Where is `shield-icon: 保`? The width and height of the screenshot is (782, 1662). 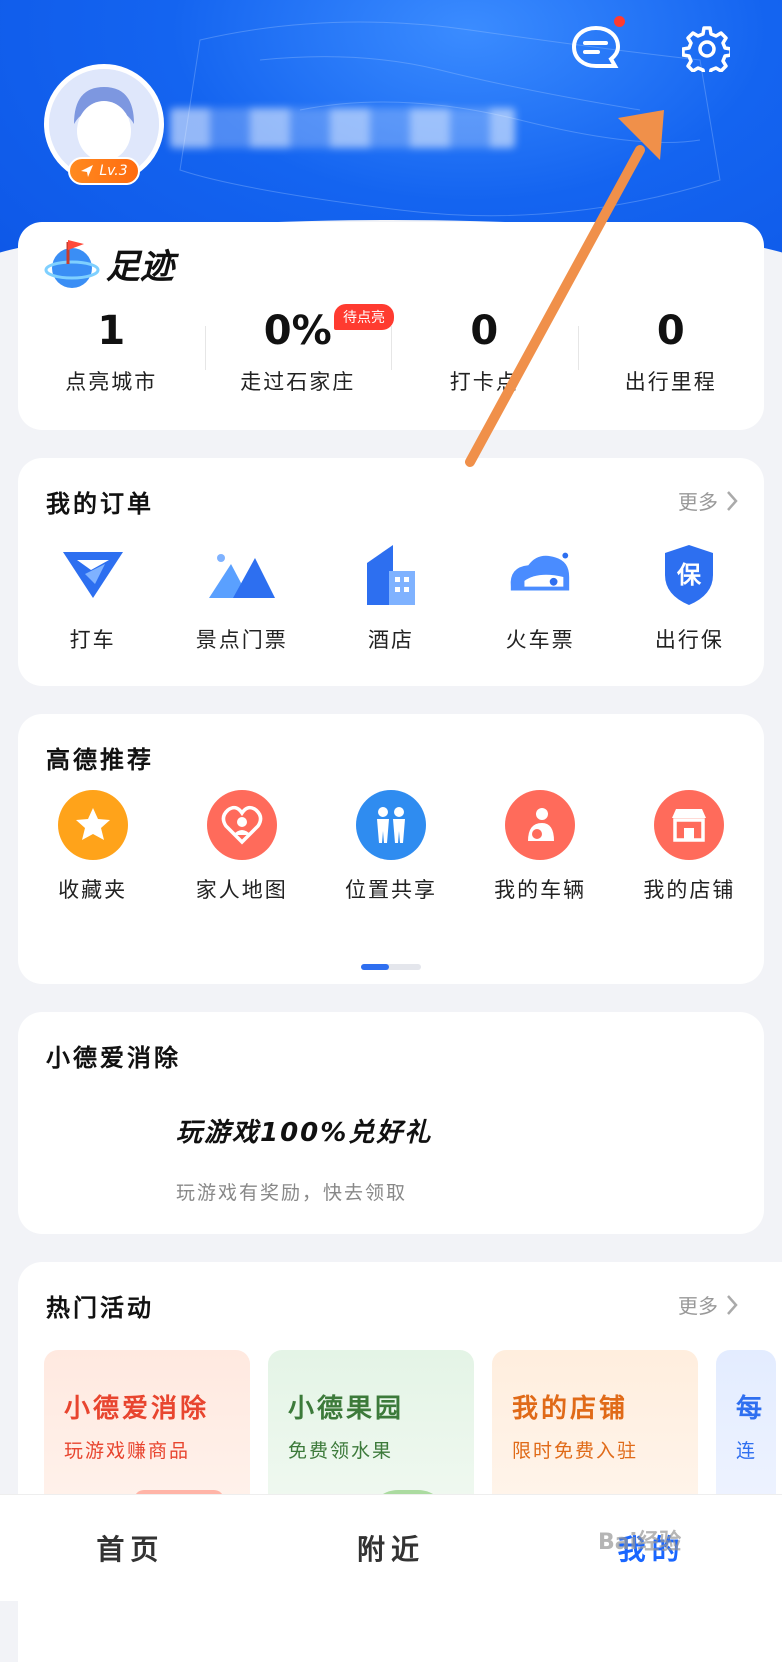 shield-icon: 保 is located at coordinates (689, 575).